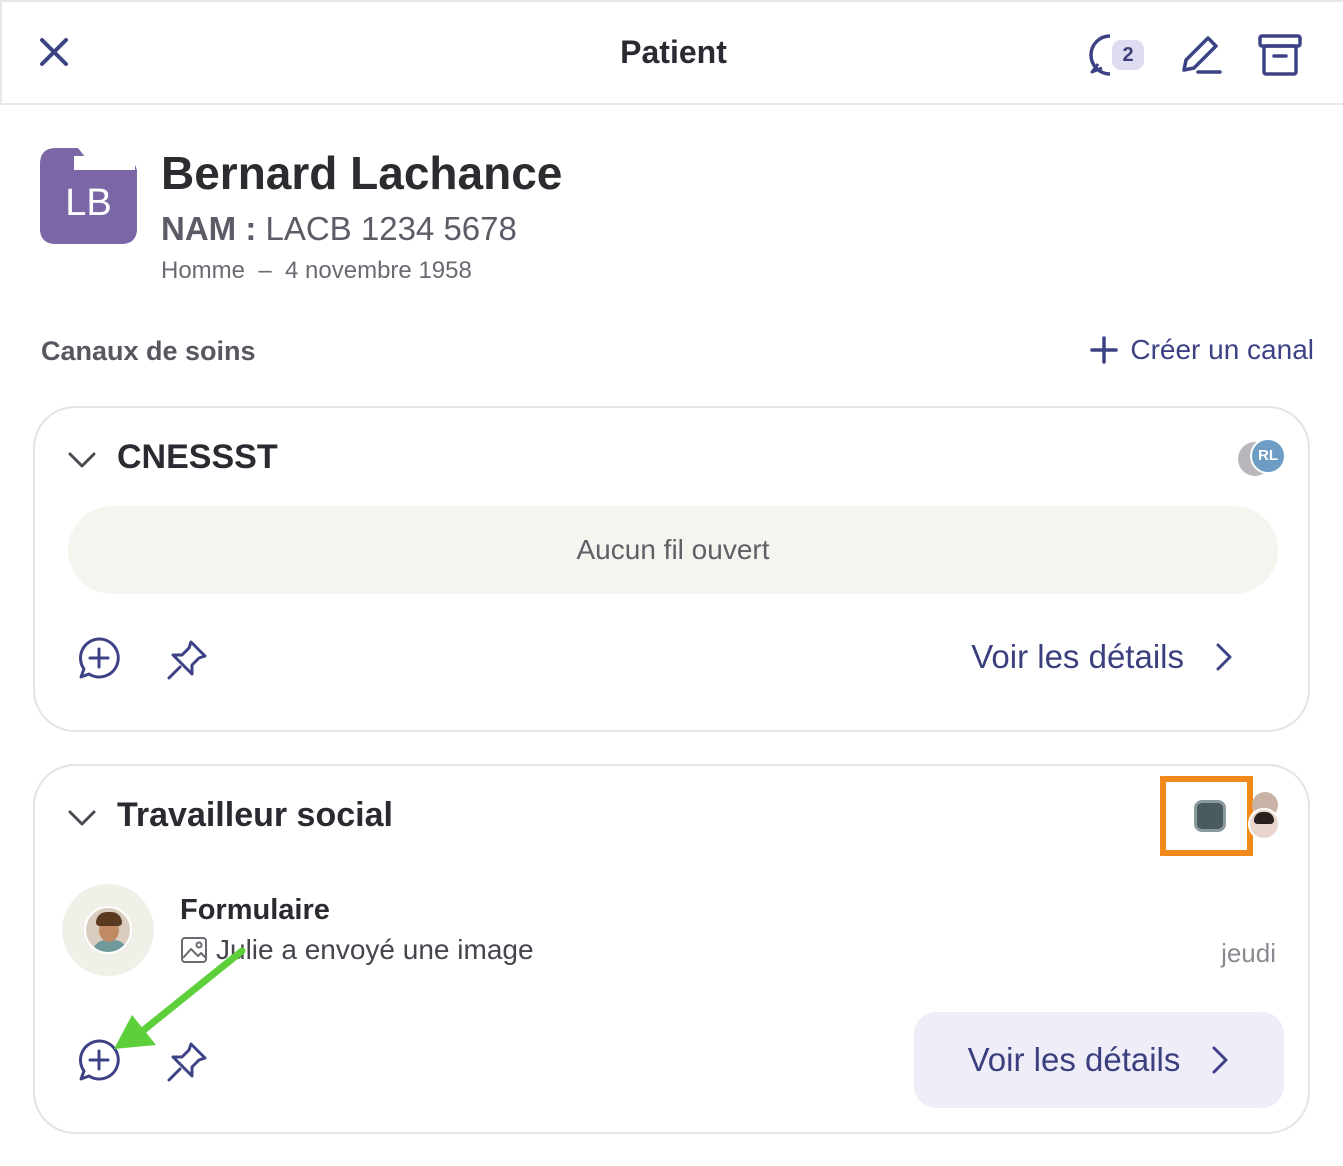 The image size is (1343, 1166). I want to click on channel-members, so click(1266, 816).